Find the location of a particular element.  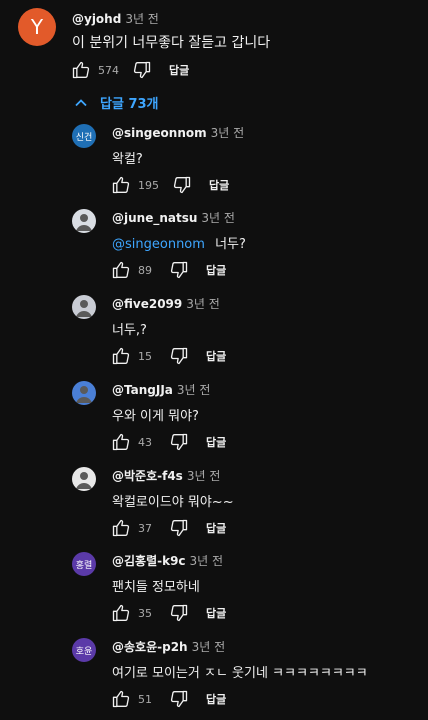

reply-text: 팬치들 정모하네 is located at coordinates (156, 585).